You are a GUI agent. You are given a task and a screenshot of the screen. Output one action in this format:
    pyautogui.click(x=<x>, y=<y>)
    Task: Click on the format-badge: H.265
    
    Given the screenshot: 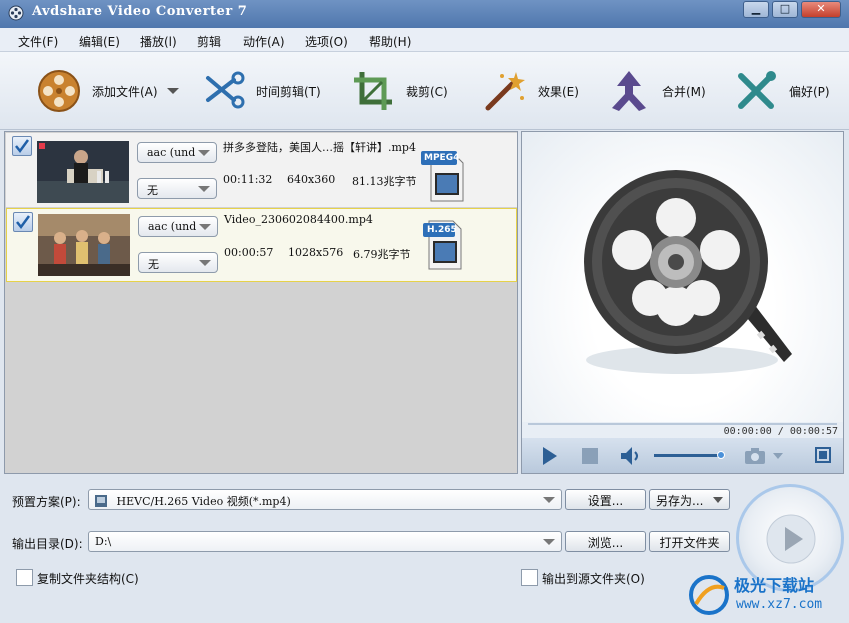 What is the action you would take?
    pyautogui.click(x=442, y=230)
    